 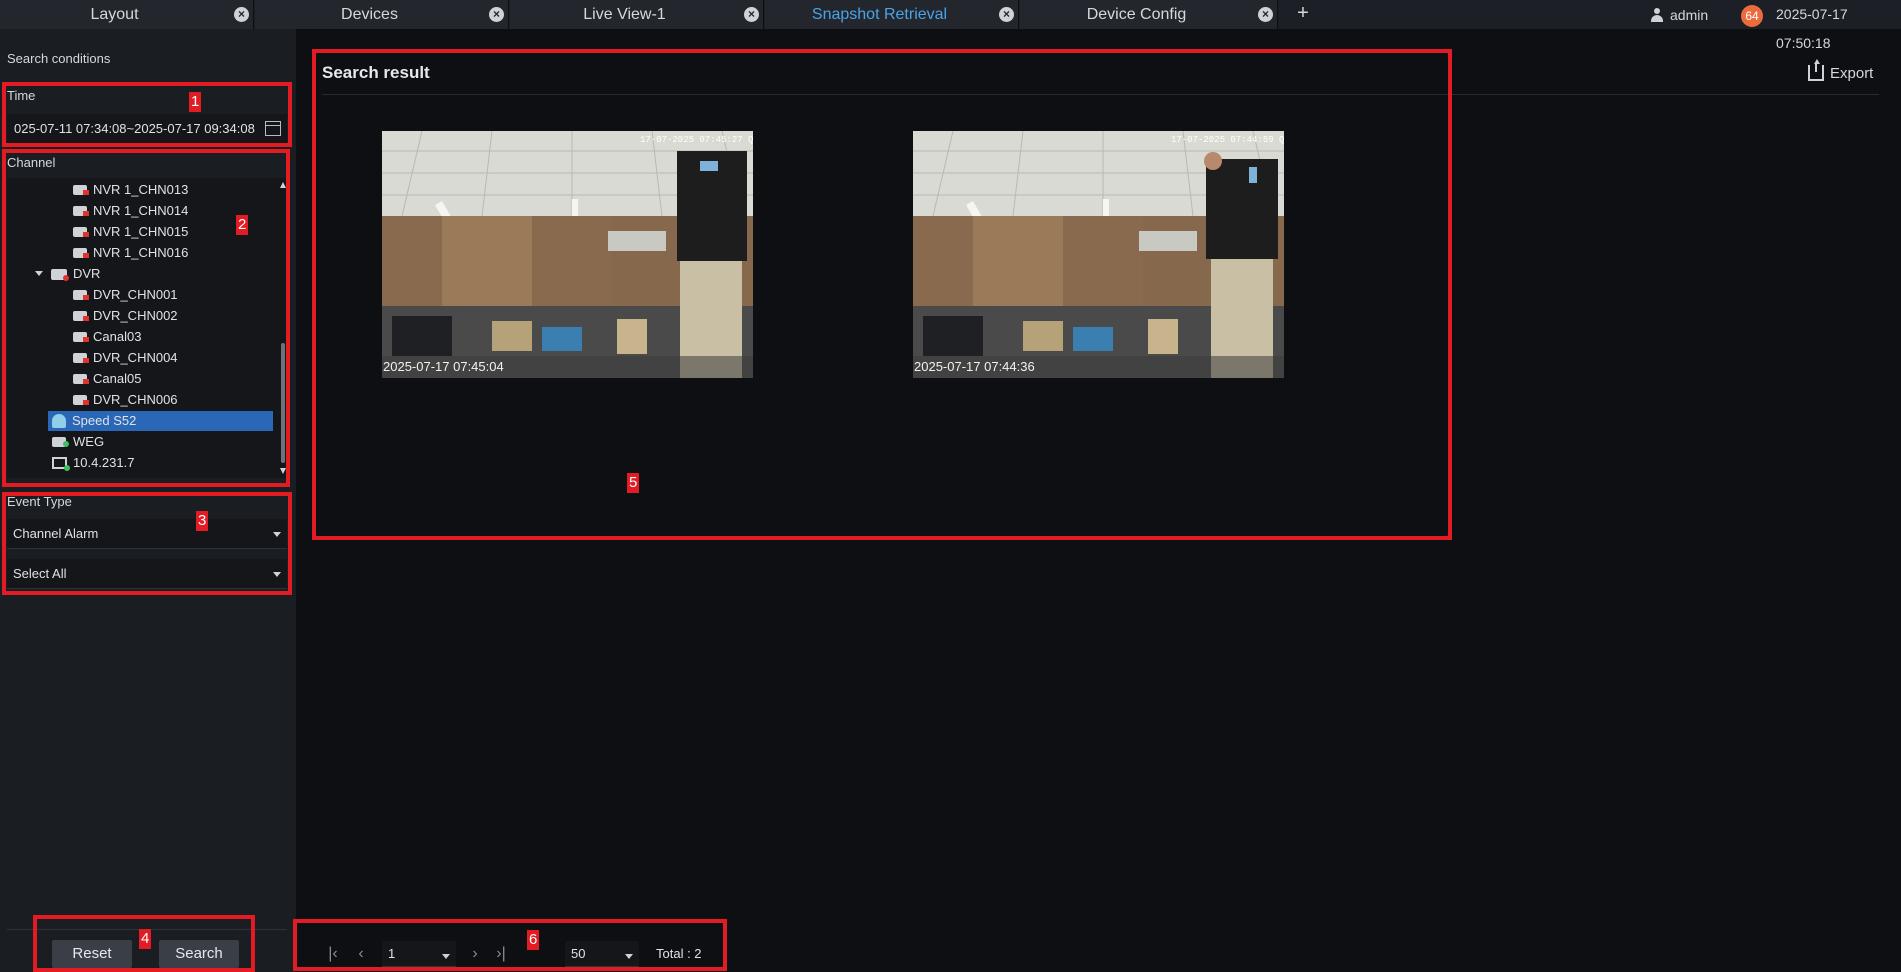 I want to click on tab-label: Devices, so click(x=369, y=14).